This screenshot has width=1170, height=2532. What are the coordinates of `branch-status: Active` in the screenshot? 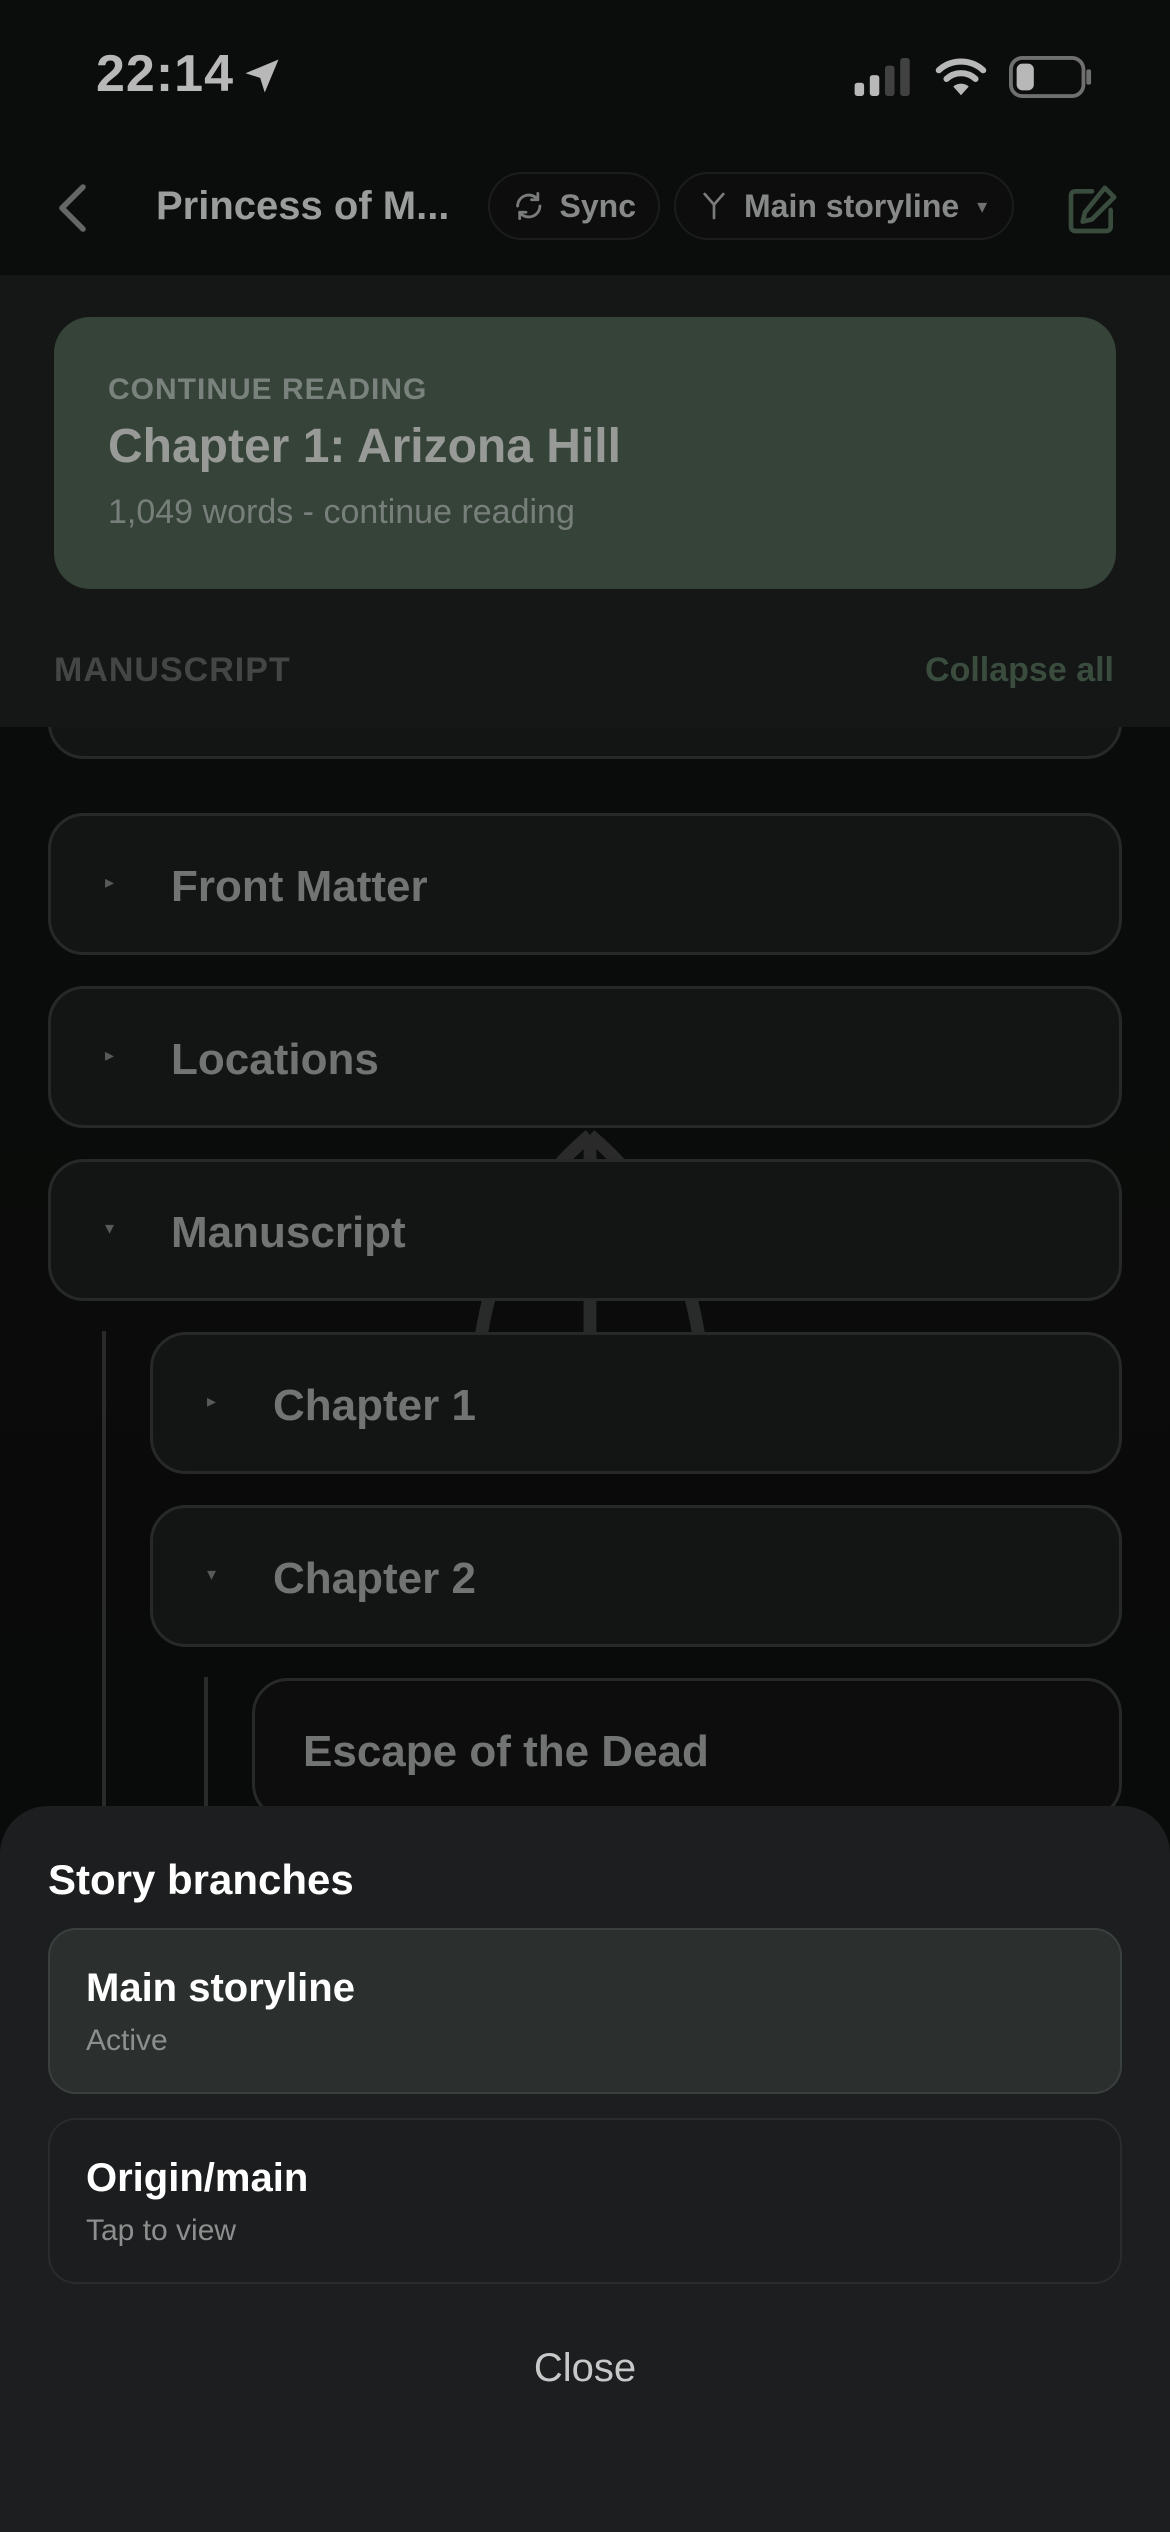 It's located at (127, 2040).